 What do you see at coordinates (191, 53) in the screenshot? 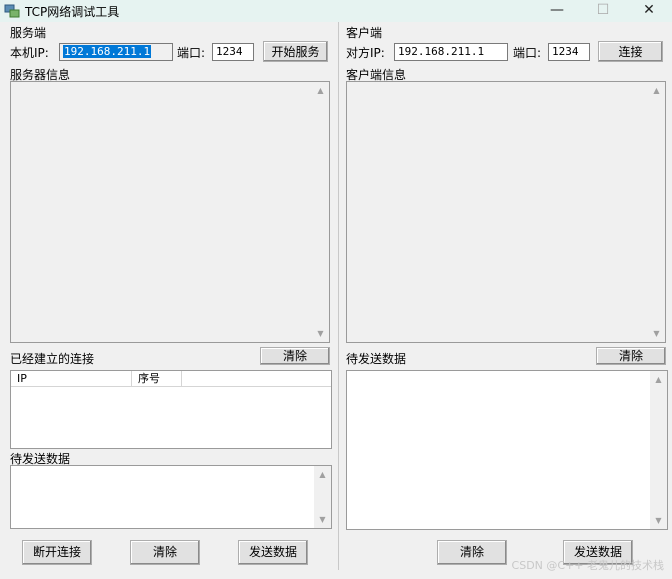
I see `server-port-label: 端口:` at bounding box center [191, 53].